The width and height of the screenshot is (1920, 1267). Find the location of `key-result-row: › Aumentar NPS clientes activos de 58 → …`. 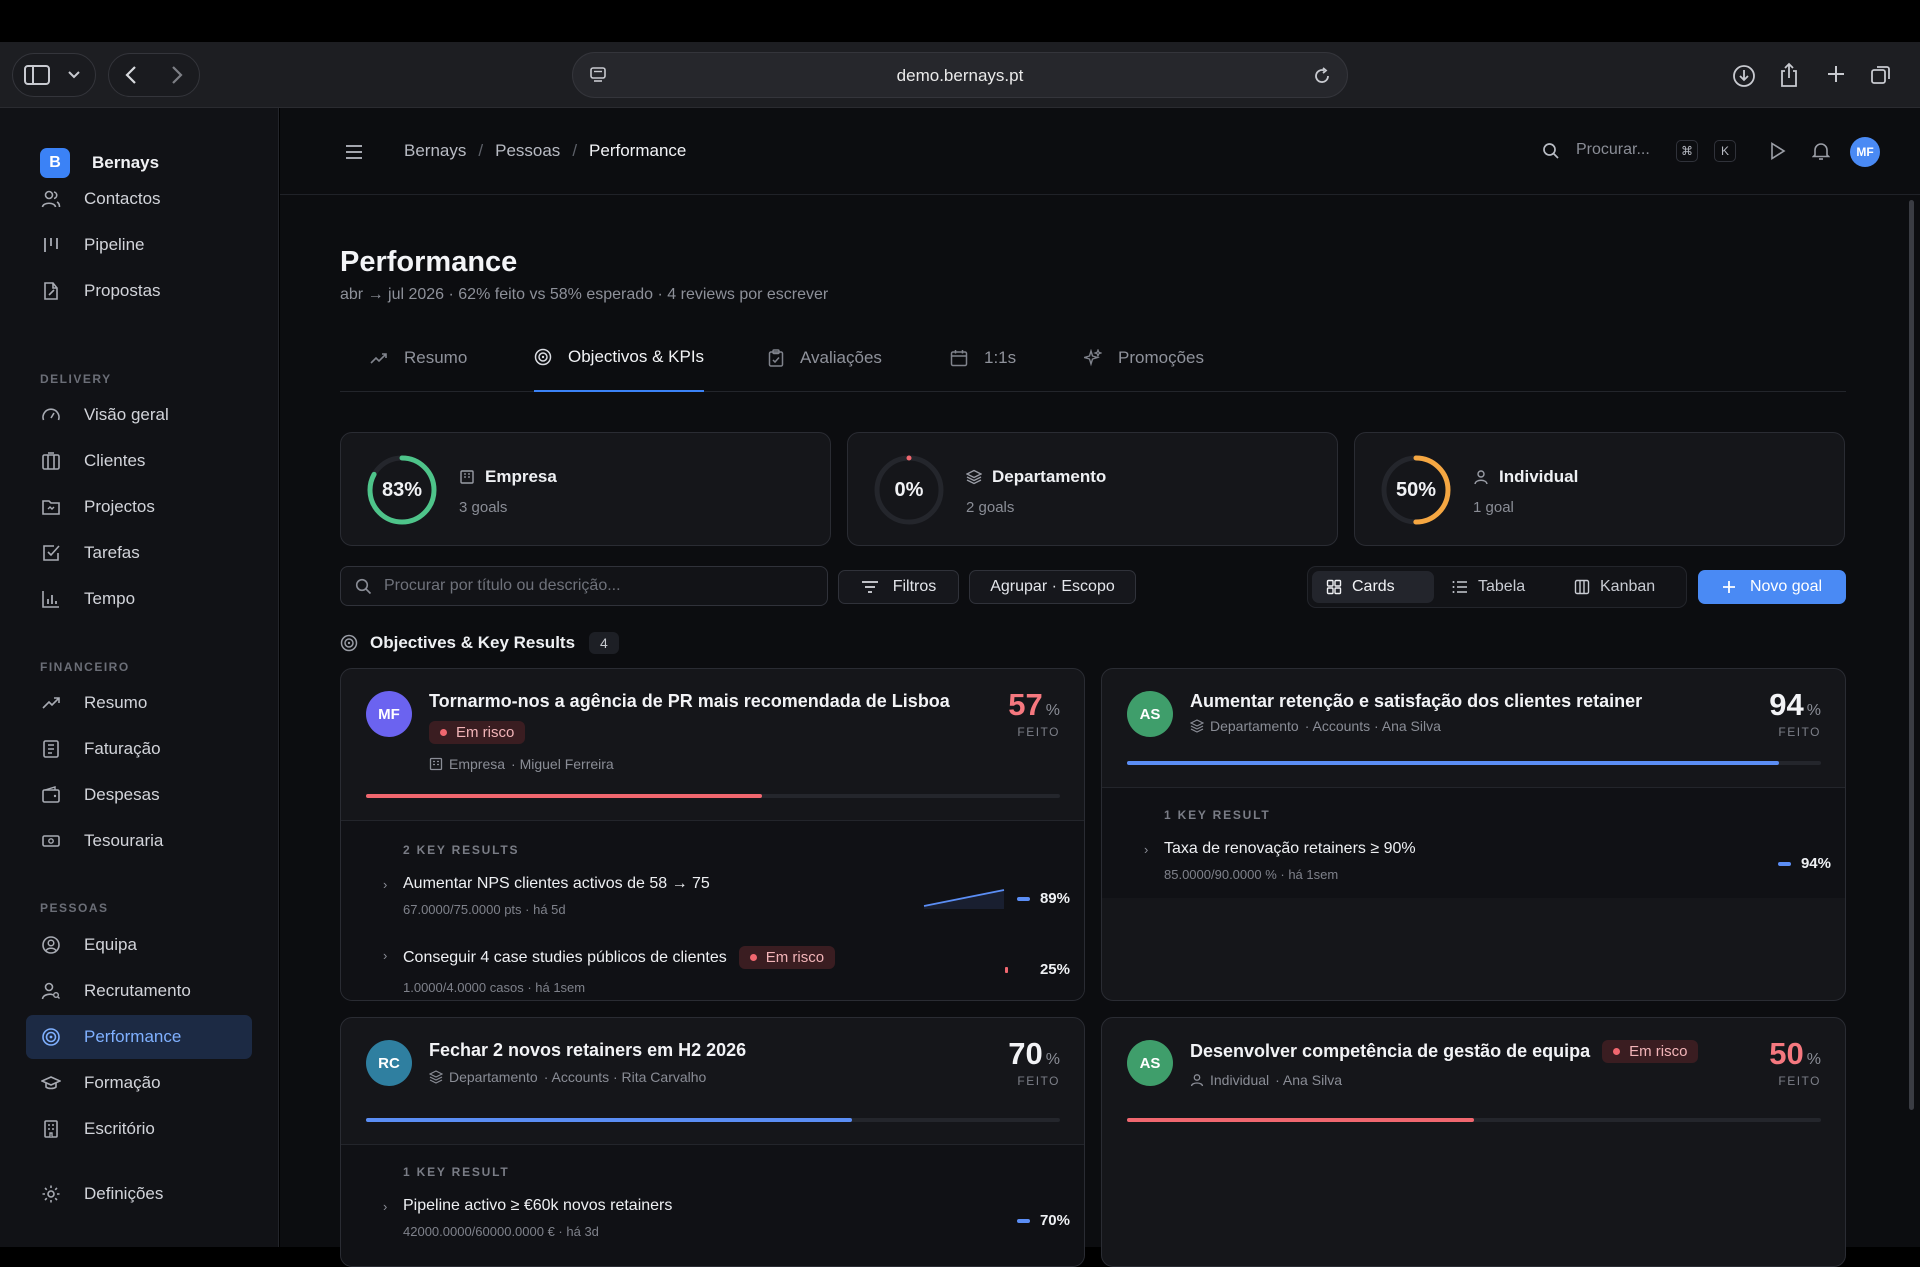

key-result-row: › Aumentar NPS clientes activos de 58 → … is located at coordinates (726, 896).